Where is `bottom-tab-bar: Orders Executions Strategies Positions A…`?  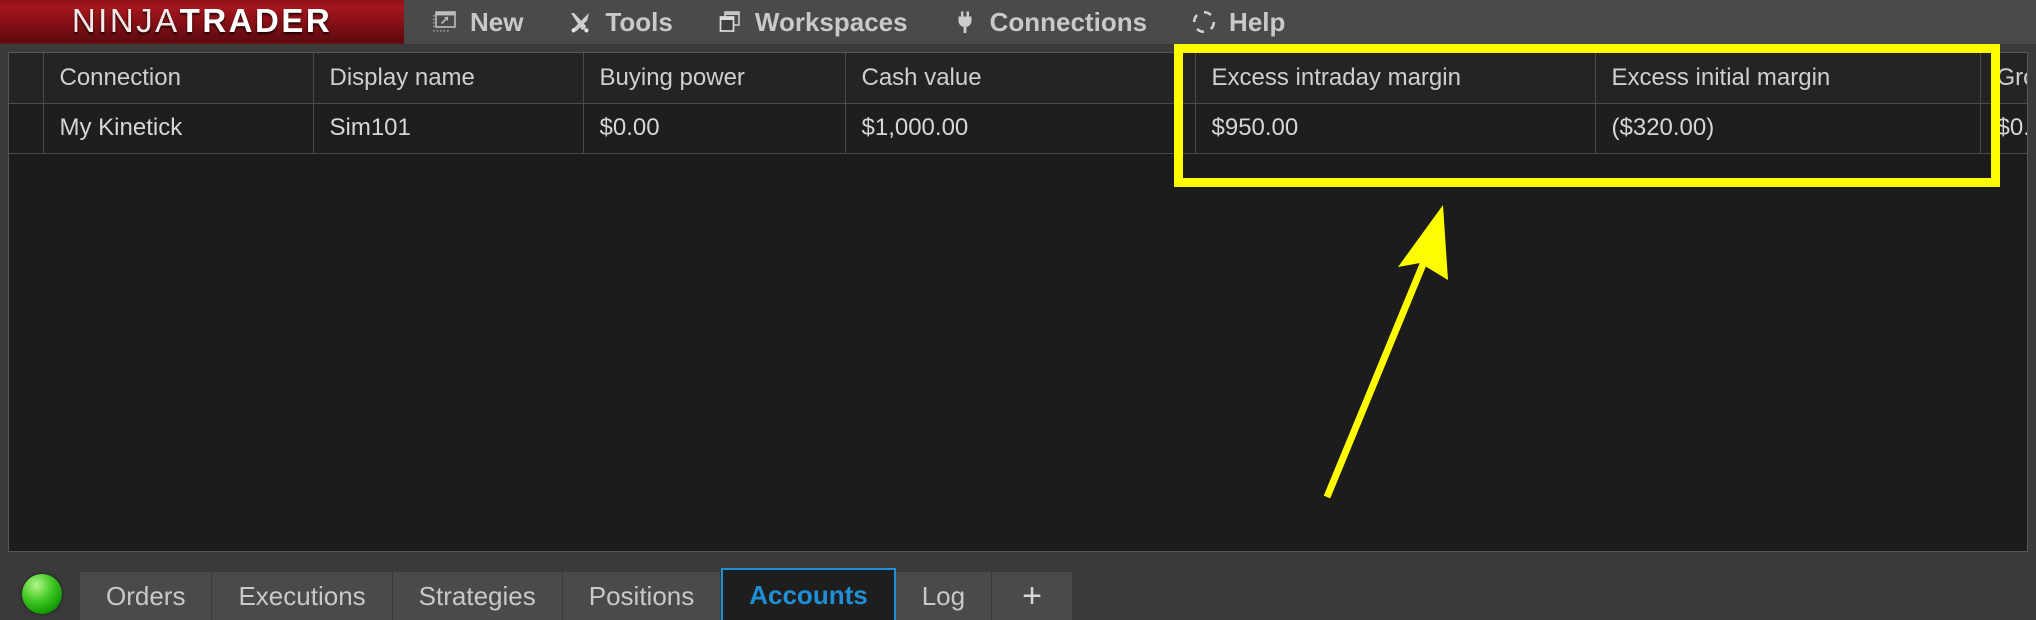
bottom-tab-bar: Orders Executions Strategies Positions A… is located at coordinates (1018, 592).